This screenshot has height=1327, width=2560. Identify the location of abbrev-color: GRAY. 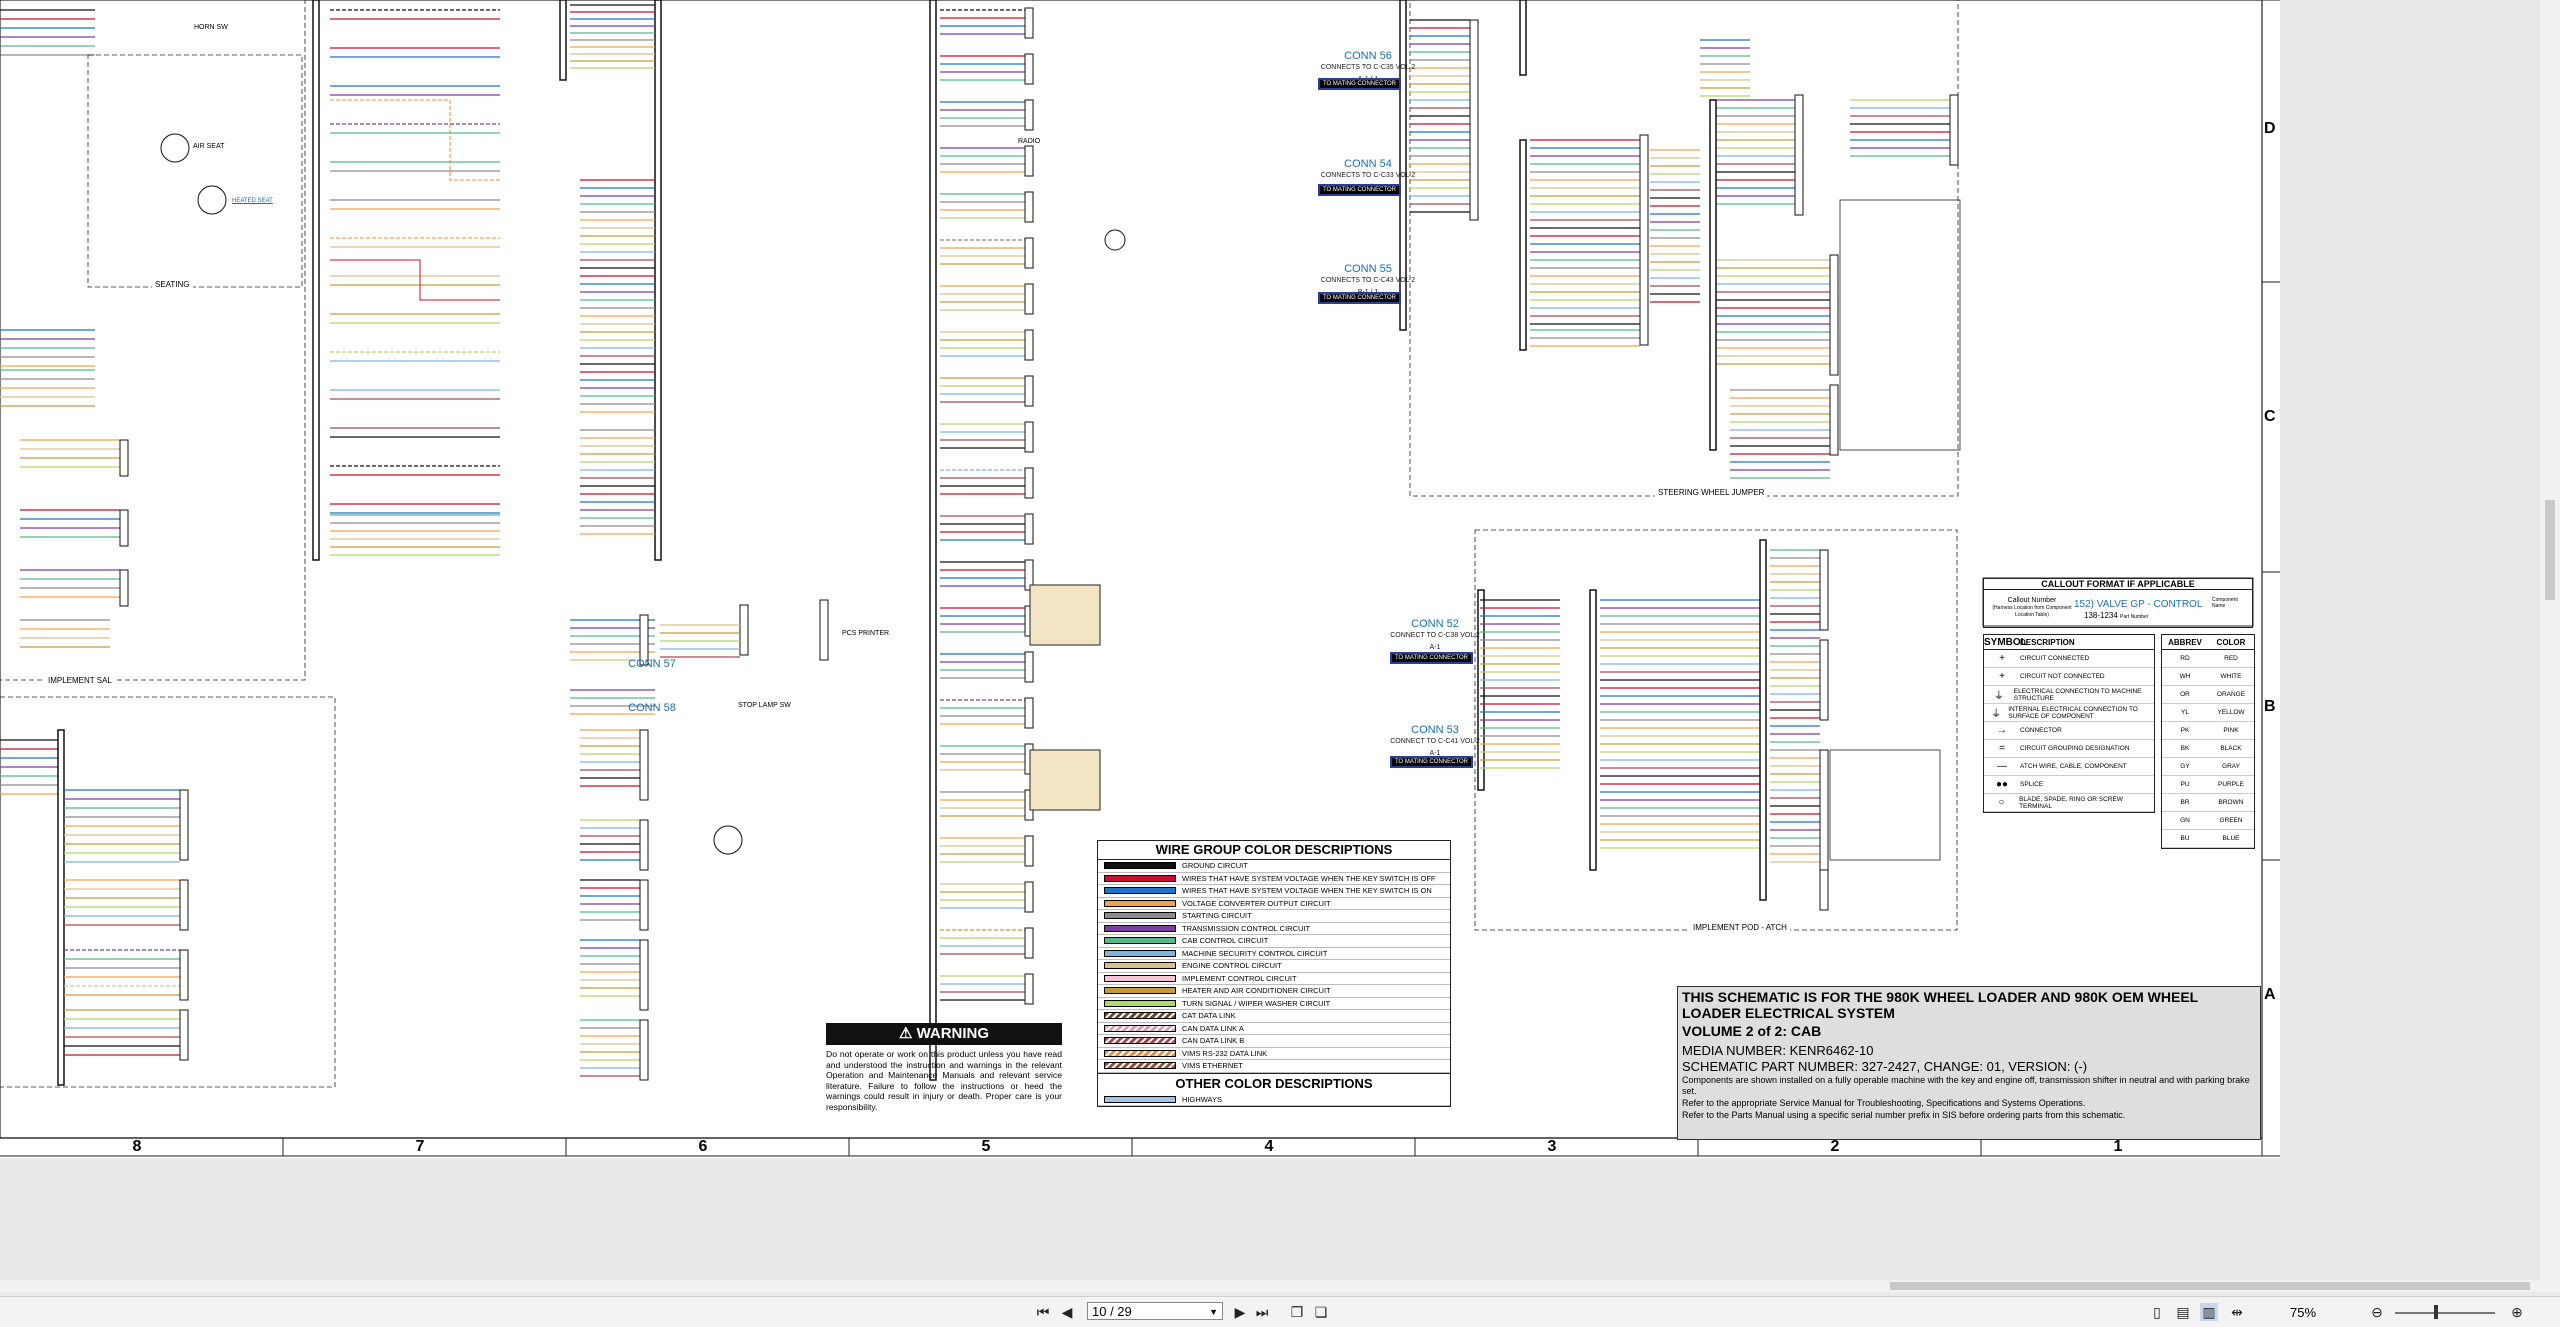
(2231, 766).